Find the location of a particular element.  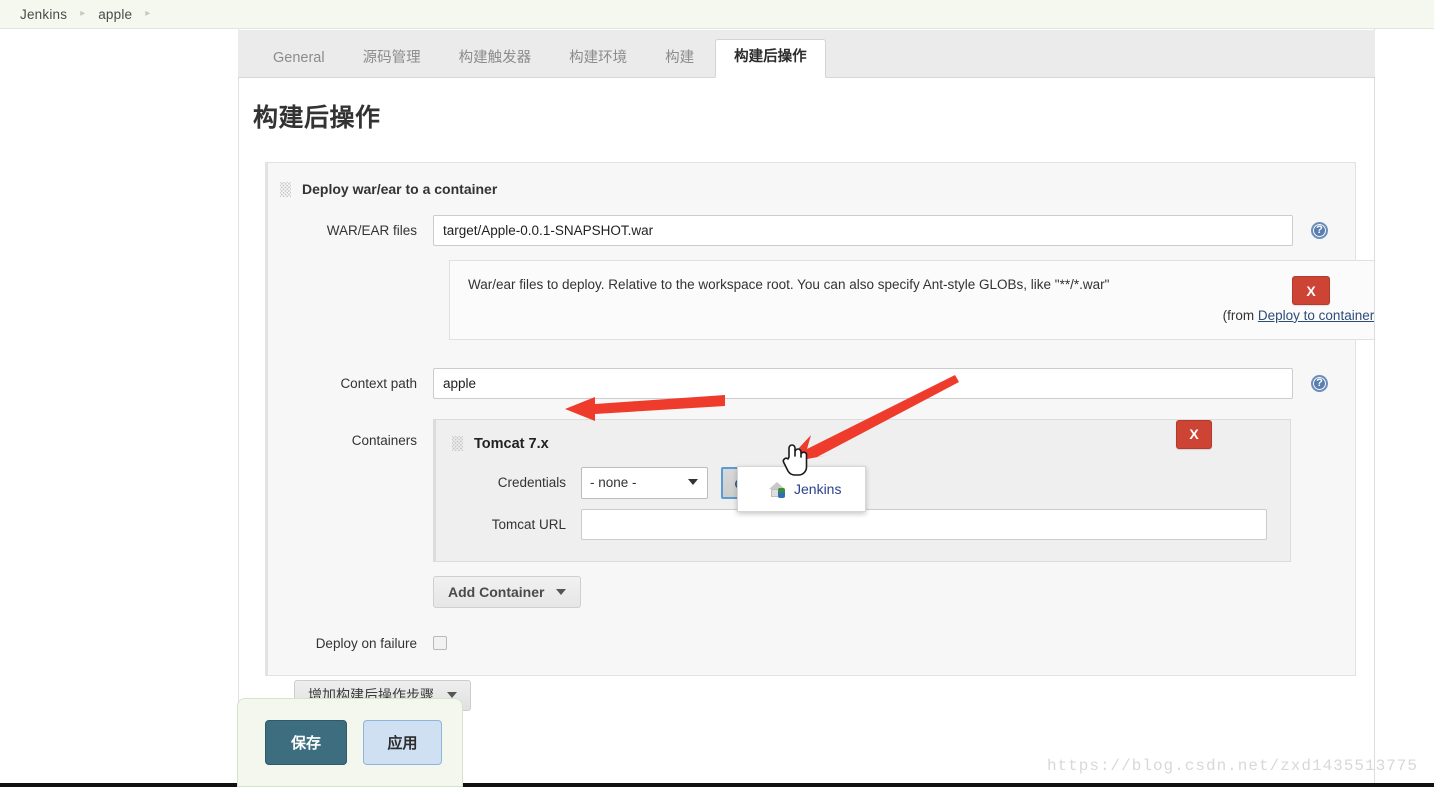

credentials-label: Credentials is located at coordinates (531, 483).